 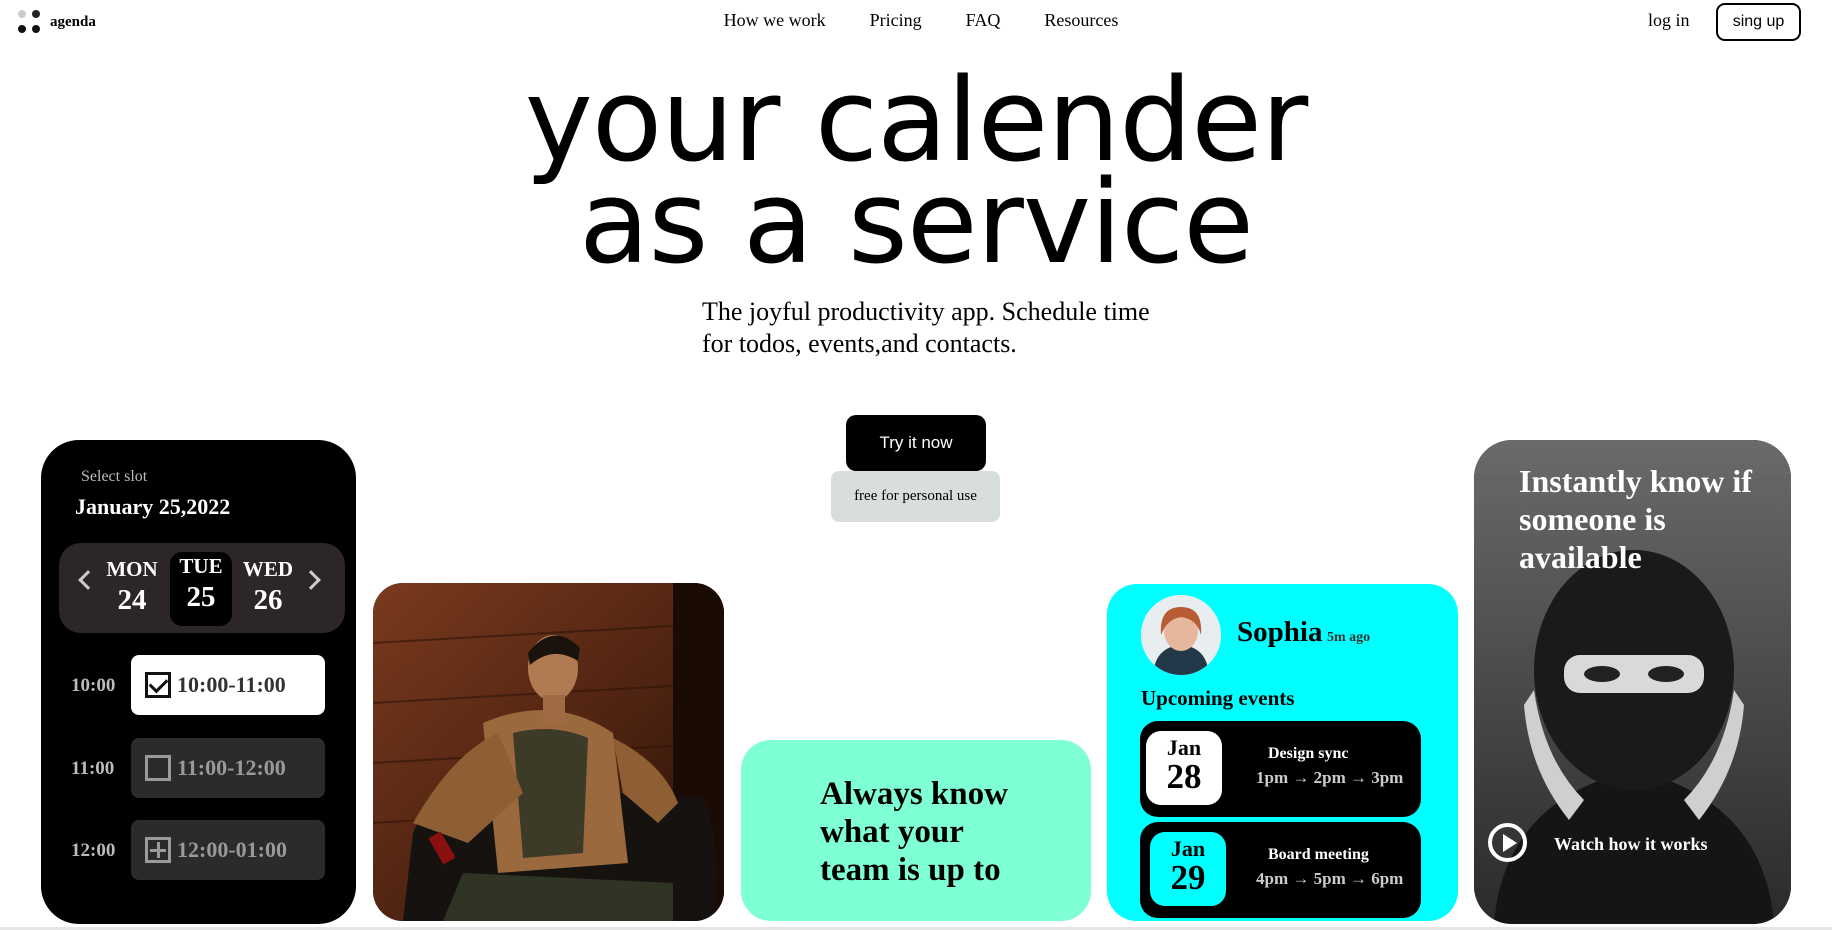 I want to click on time-slot-checked: 10:00-11:00, so click(x=228, y=685).